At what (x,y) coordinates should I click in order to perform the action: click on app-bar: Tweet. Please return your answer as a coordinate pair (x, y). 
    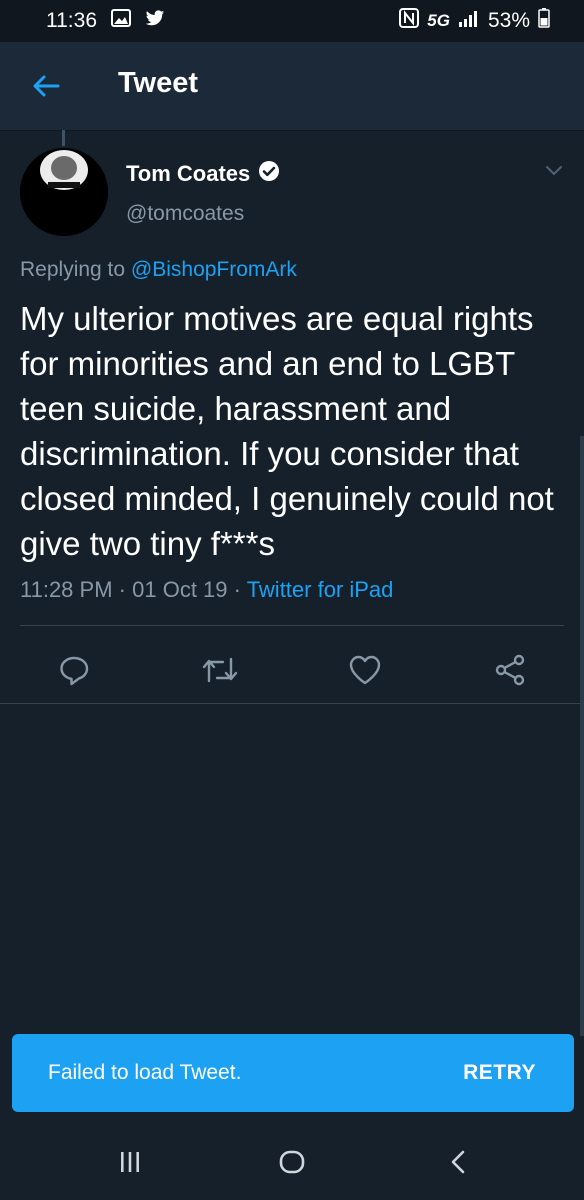
    Looking at the image, I should click on (292, 86).